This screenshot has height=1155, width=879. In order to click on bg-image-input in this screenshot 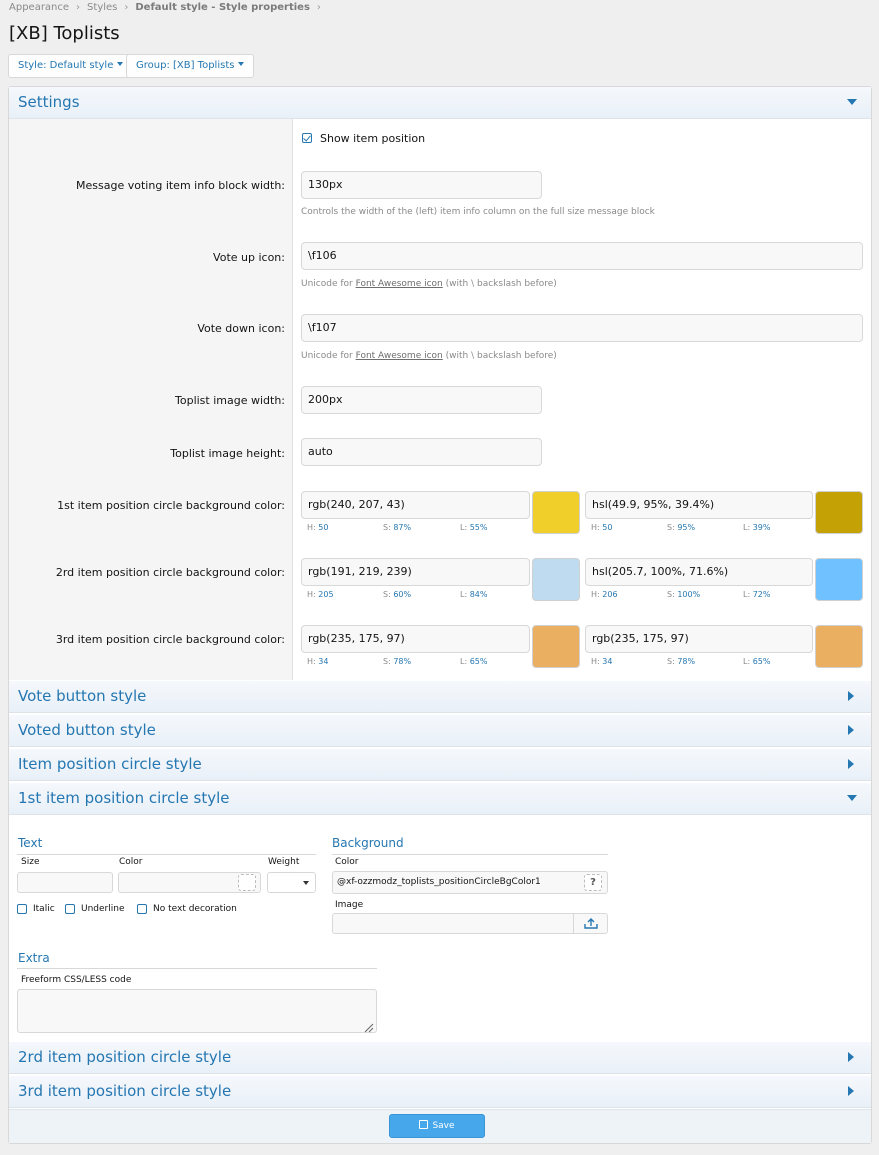, I will do `click(470, 923)`.